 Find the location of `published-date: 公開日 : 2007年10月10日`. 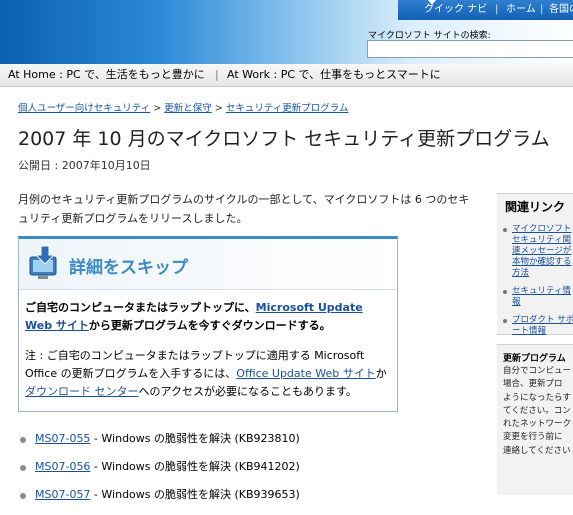

published-date: 公開日 : 2007年10月10日 is located at coordinates (84, 165).